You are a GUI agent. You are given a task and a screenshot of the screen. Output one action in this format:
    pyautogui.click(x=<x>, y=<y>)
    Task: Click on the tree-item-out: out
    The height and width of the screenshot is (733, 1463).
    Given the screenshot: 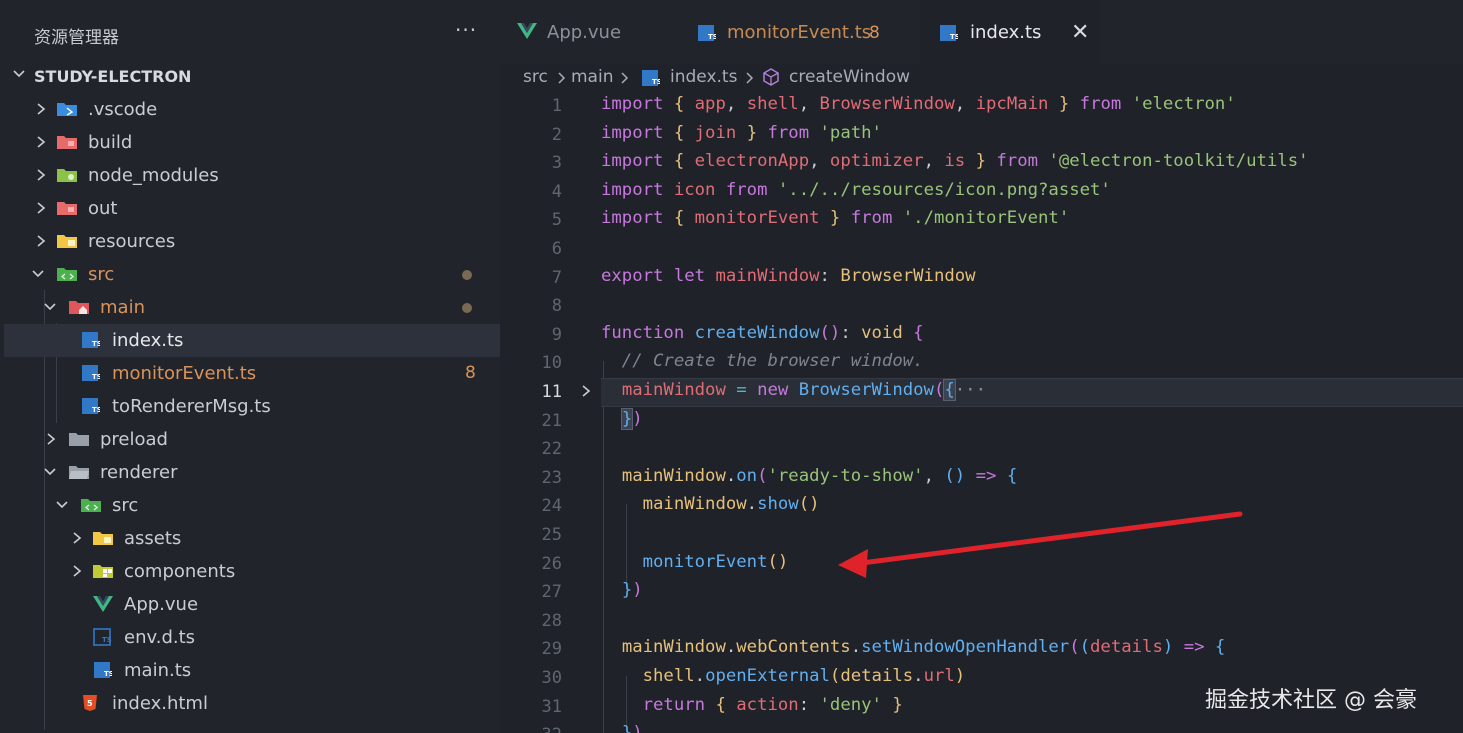 What is the action you would take?
    pyautogui.click(x=252, y=208)
    